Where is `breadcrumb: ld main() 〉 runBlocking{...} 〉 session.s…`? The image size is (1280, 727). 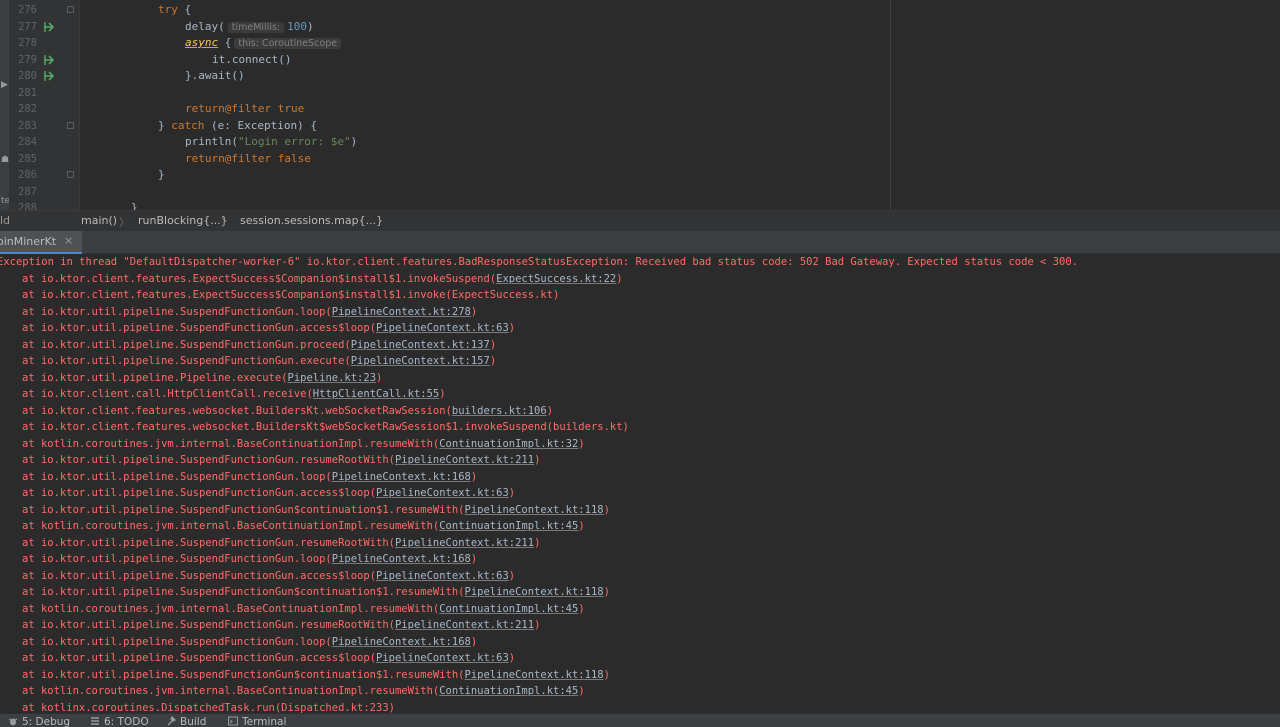
breadcrumb: ld main() 〉 runBlocking{...} 〉 session.s… is located at coordinates (640, 220).